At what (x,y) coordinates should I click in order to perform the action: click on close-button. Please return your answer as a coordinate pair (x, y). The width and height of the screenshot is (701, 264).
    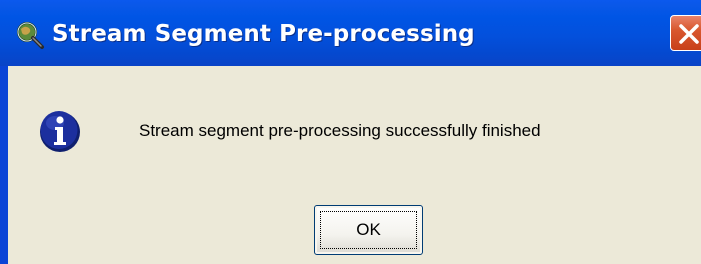
    Looking at the image, I should click on (685, 33).